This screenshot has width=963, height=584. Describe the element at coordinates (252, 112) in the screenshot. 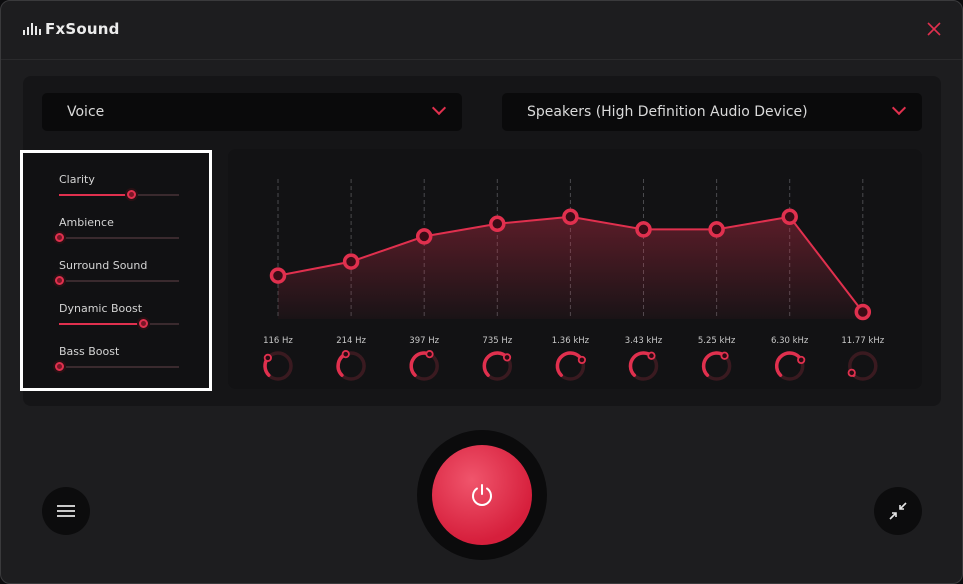

I see `preset-dropdown: Voice` at that location.